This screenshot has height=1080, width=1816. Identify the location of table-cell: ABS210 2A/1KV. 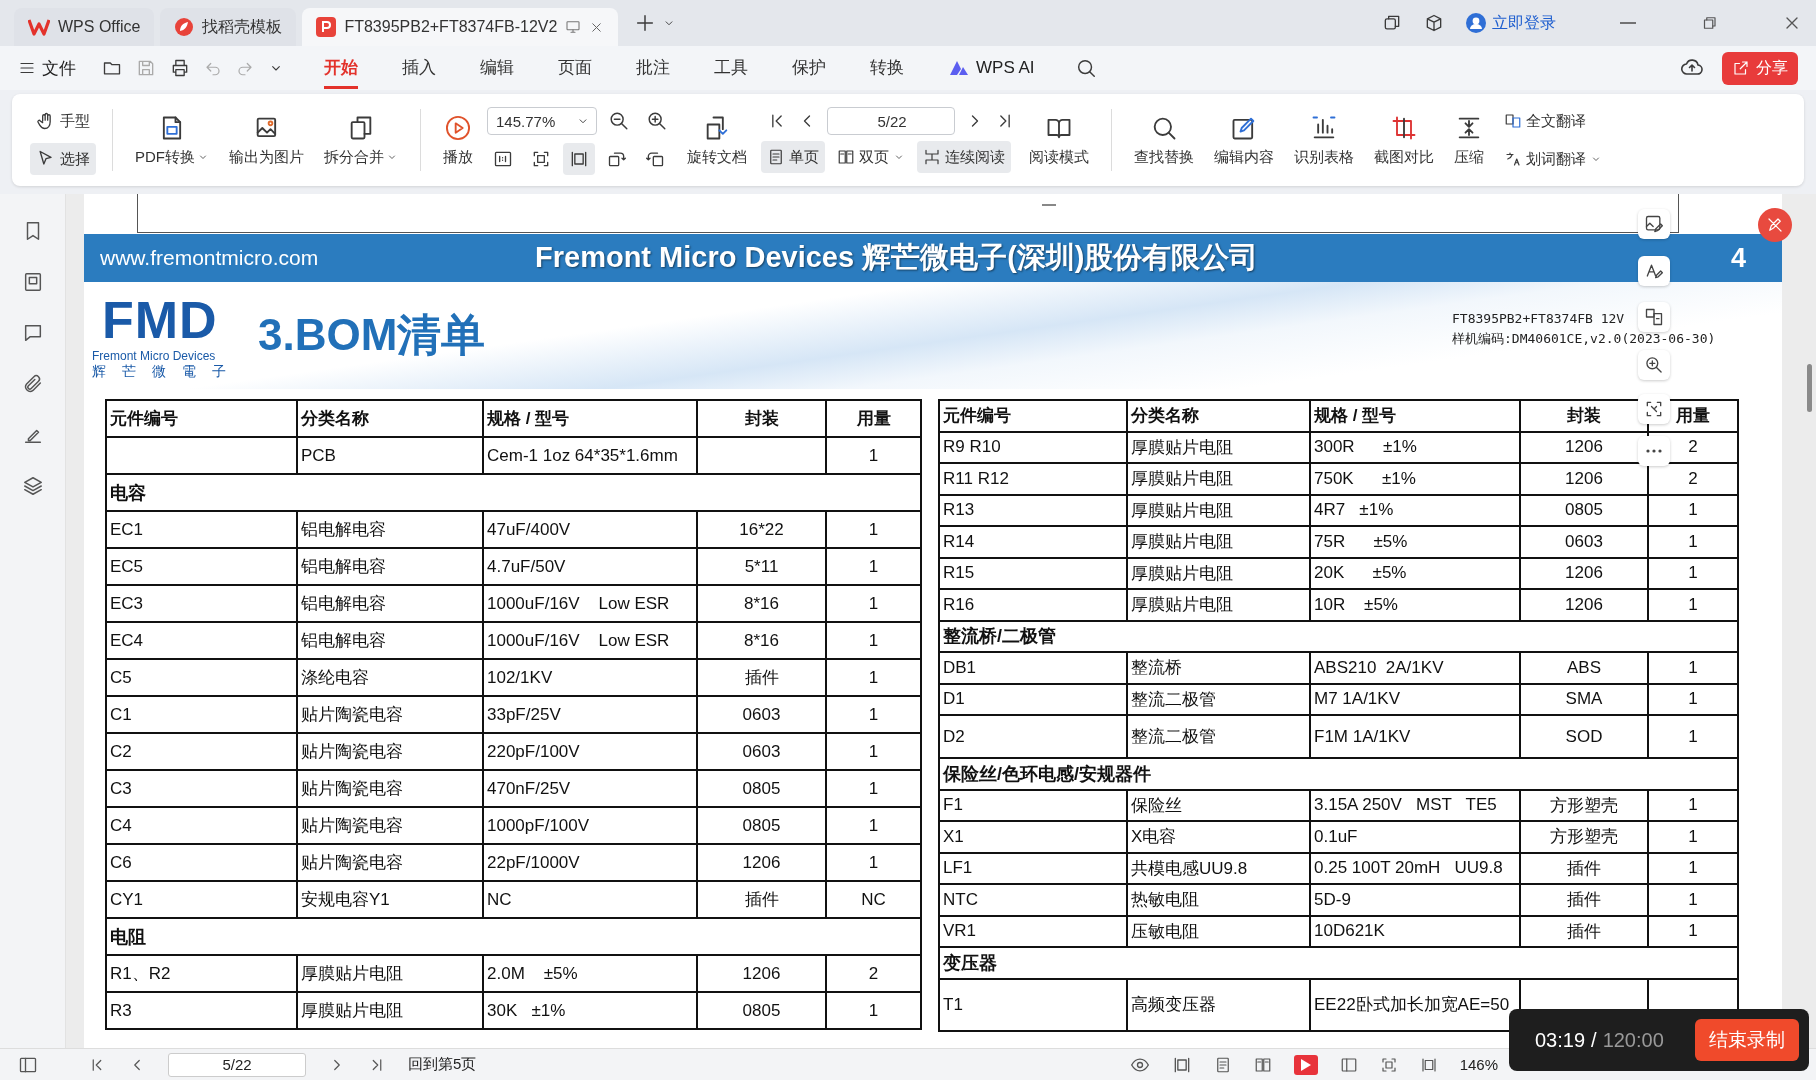
(1379, 667).